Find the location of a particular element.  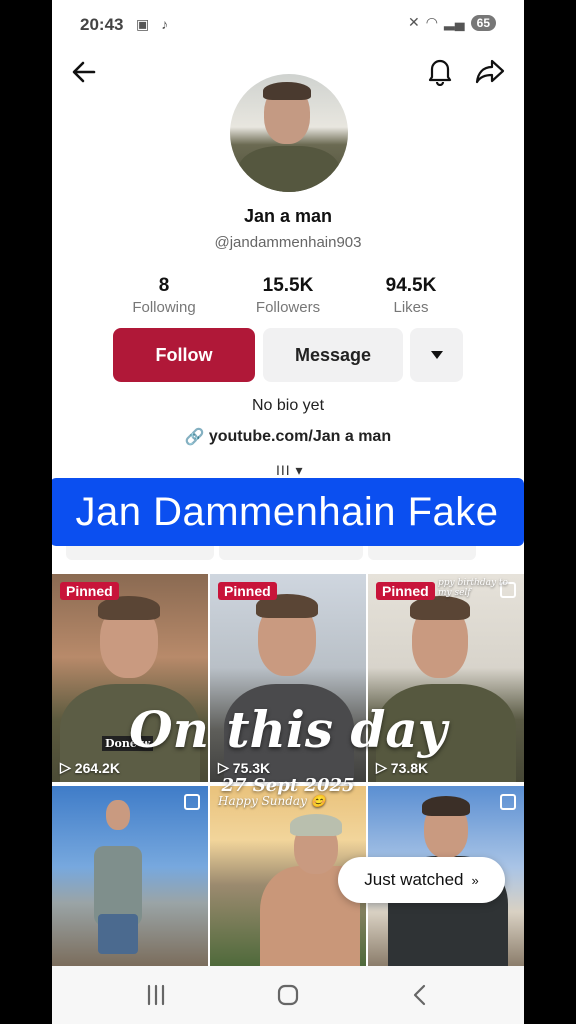

double-chevron-down-icon: » is located at coordinates (475, 880).